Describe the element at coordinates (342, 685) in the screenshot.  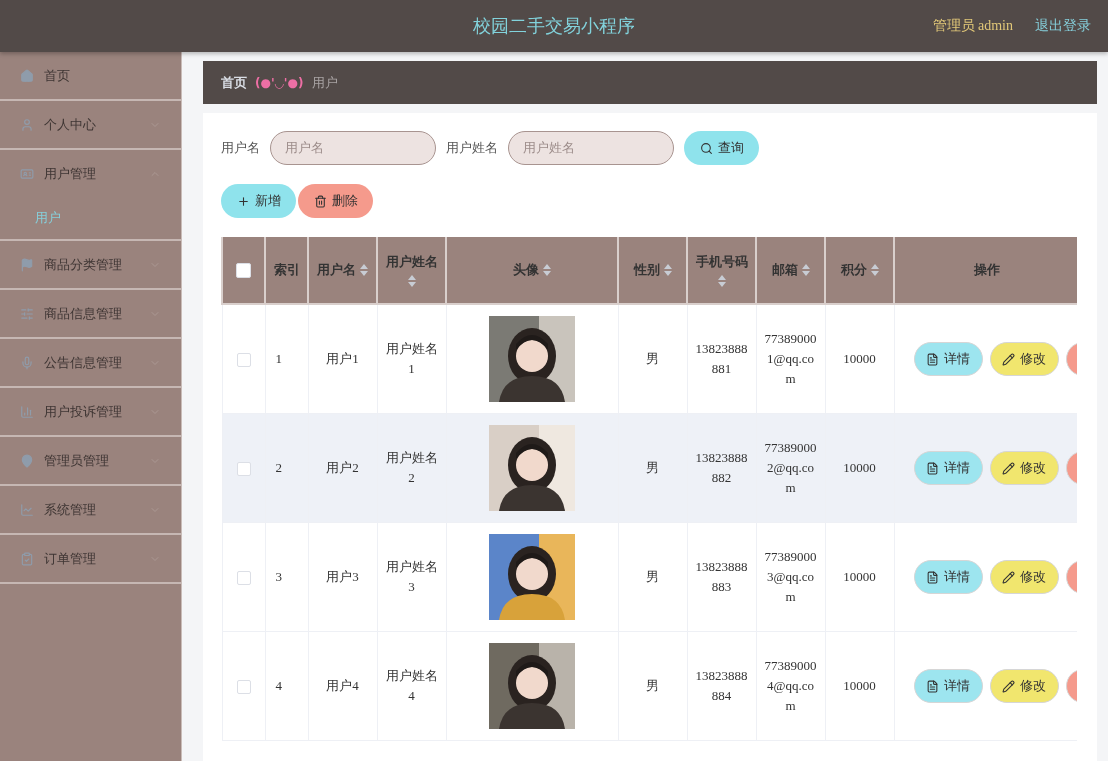
I see `table-cell: 用户4` at that location.